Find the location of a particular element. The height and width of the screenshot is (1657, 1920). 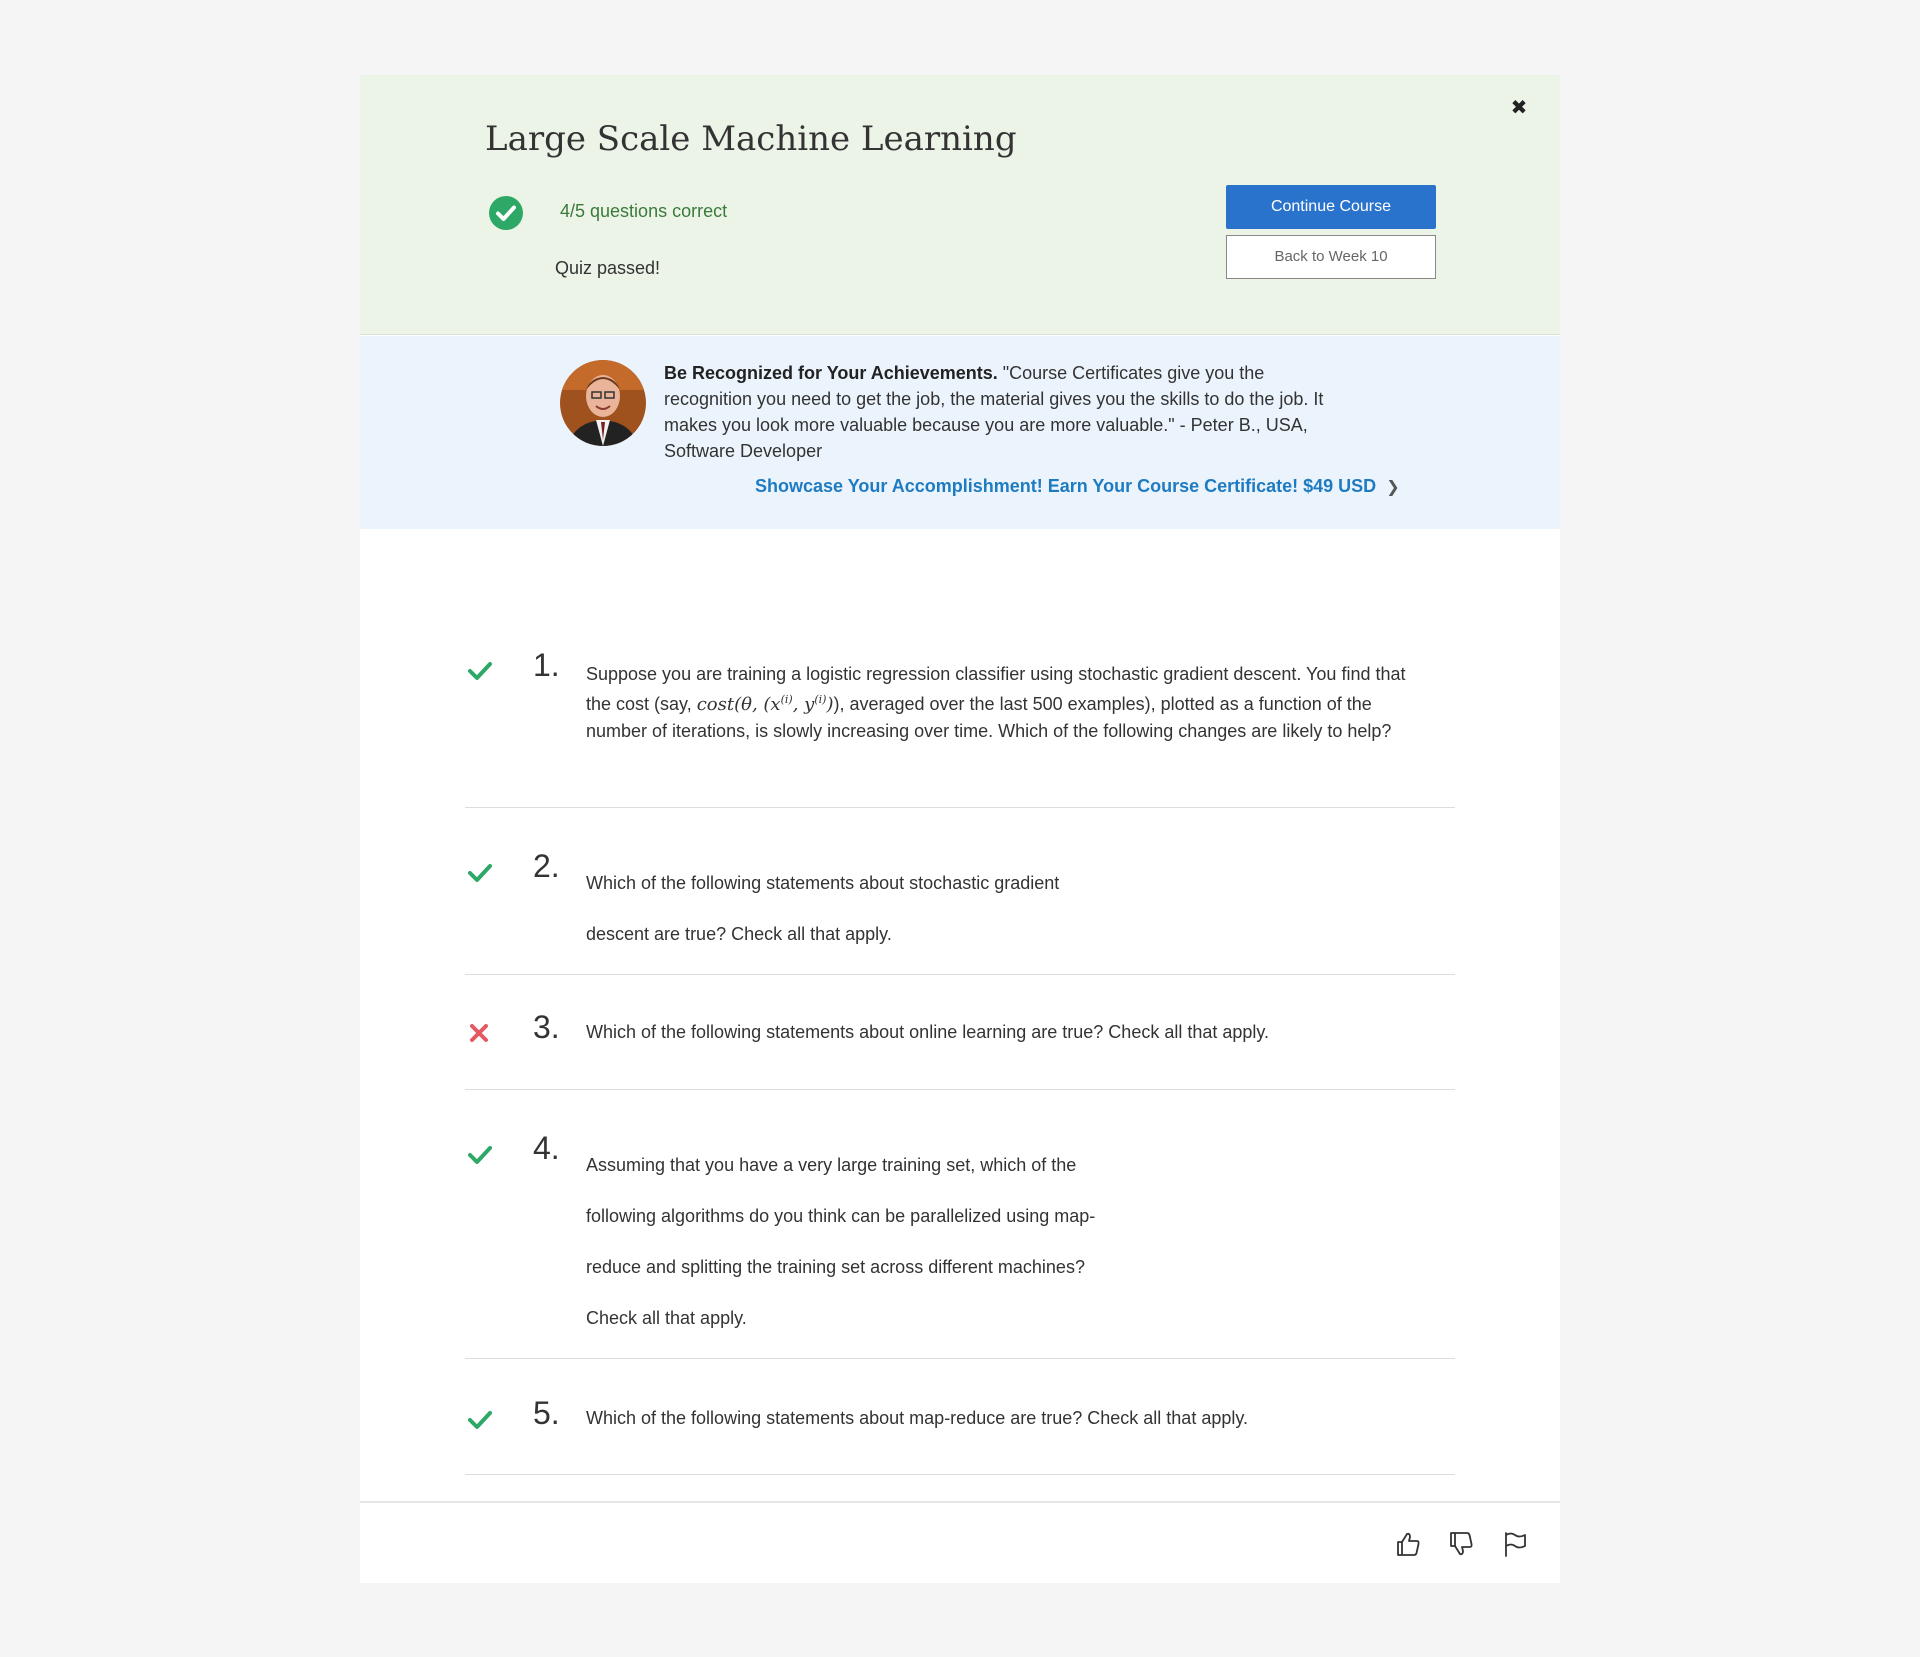

question-number: 4. is located at coordinates (546, 1148).